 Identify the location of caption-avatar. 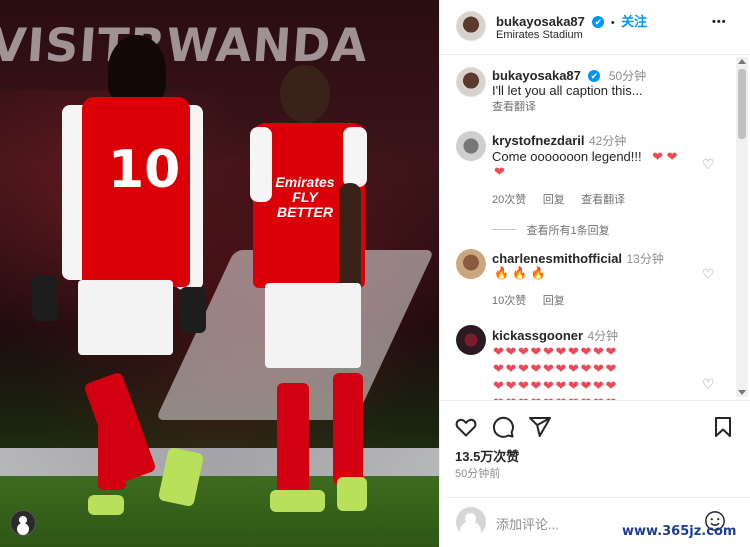
(471, 82).